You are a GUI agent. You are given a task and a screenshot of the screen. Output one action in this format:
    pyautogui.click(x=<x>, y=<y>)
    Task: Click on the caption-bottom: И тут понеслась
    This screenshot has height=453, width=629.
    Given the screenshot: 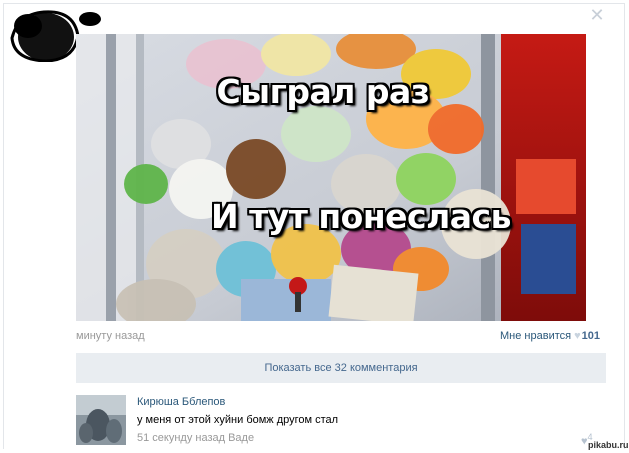 What is the action you would take?
    pyautogui.click(x=361, y=216)
    